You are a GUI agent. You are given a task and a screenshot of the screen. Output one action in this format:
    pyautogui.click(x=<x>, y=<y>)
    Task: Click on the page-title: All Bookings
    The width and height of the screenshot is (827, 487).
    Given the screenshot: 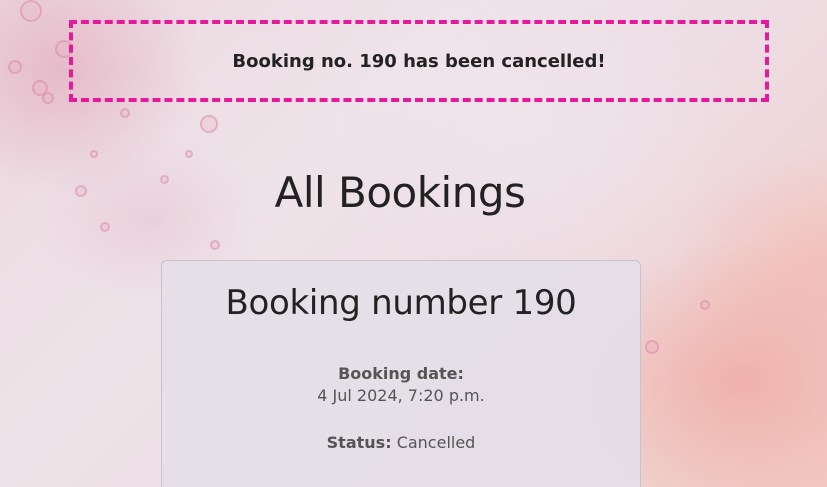 What is the action you would take?
    pyautogui.click(x=400, y=192)
    